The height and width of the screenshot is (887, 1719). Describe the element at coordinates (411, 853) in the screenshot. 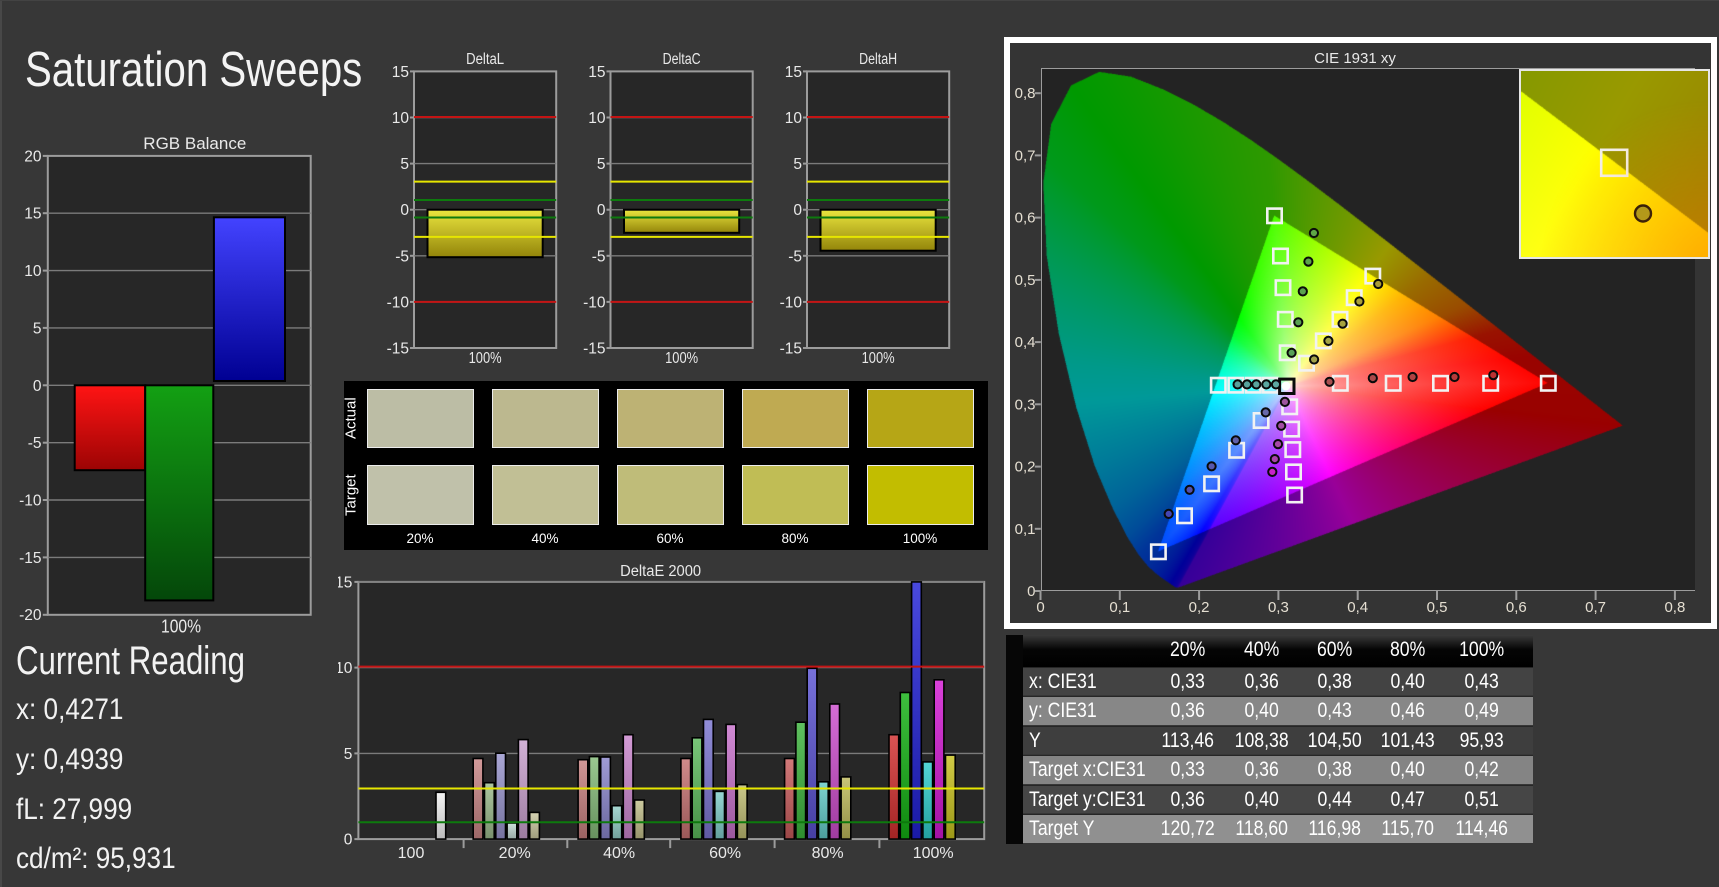

I see `svg-text: 100` at that location.